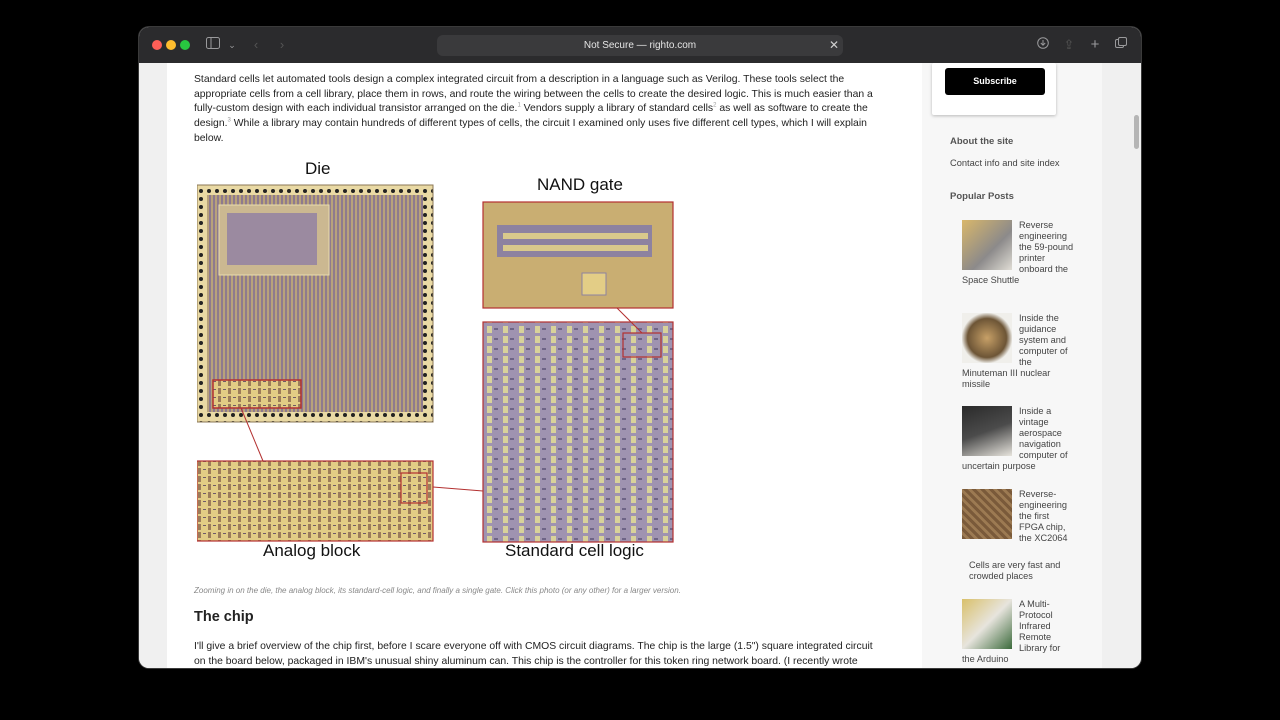  I want to click on download-icon, so click(1043, 45).